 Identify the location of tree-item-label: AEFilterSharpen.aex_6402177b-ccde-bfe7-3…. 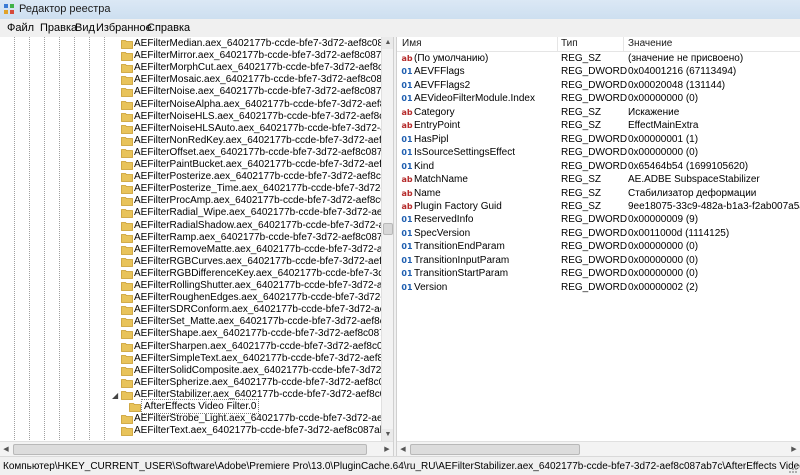
(263, 346).